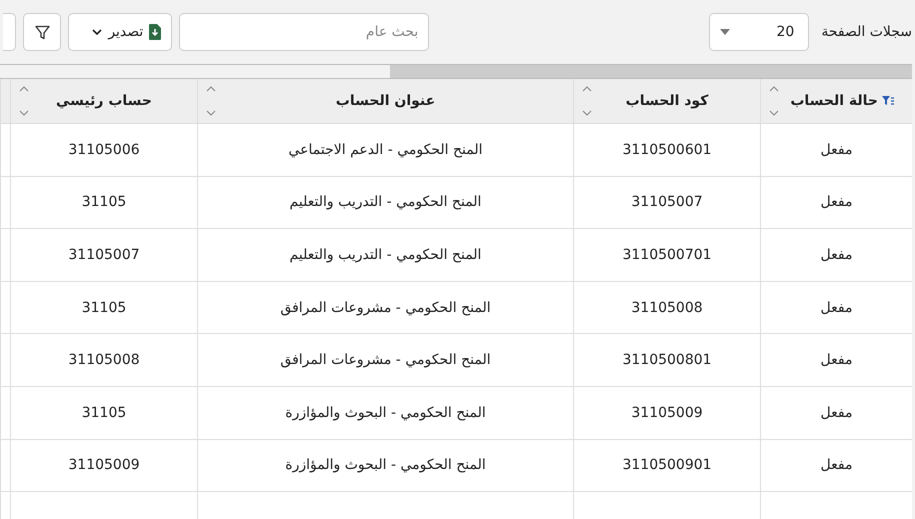 Image resolution: width=915 pixels, height=519 pixels. I want to click on table-cell: 3110500901, so click(667, 465).